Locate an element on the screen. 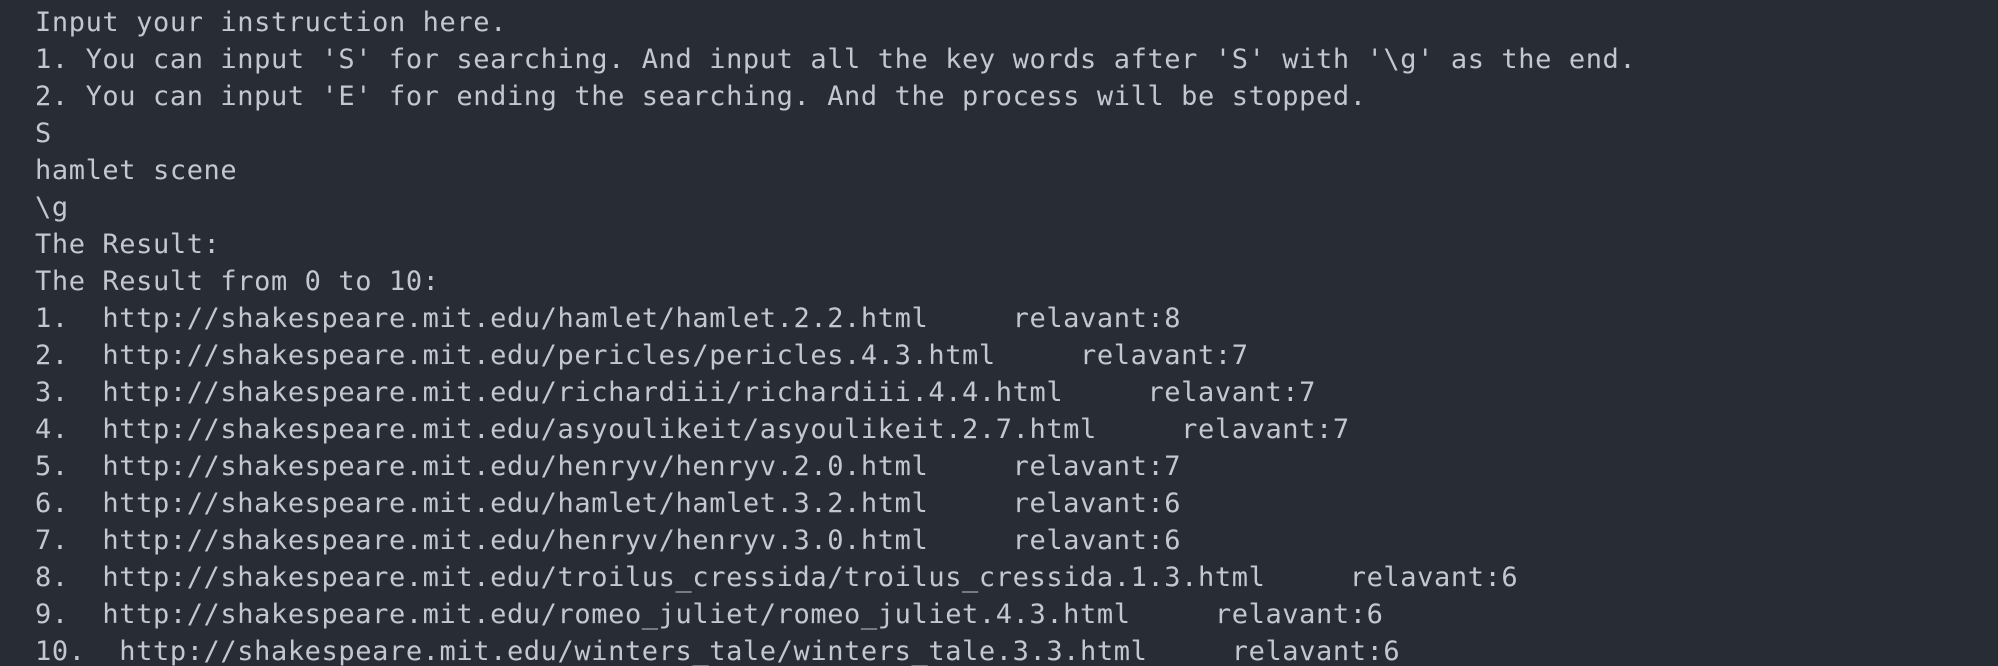  user-input-terminator: \g is located at coordinates (52, 207).